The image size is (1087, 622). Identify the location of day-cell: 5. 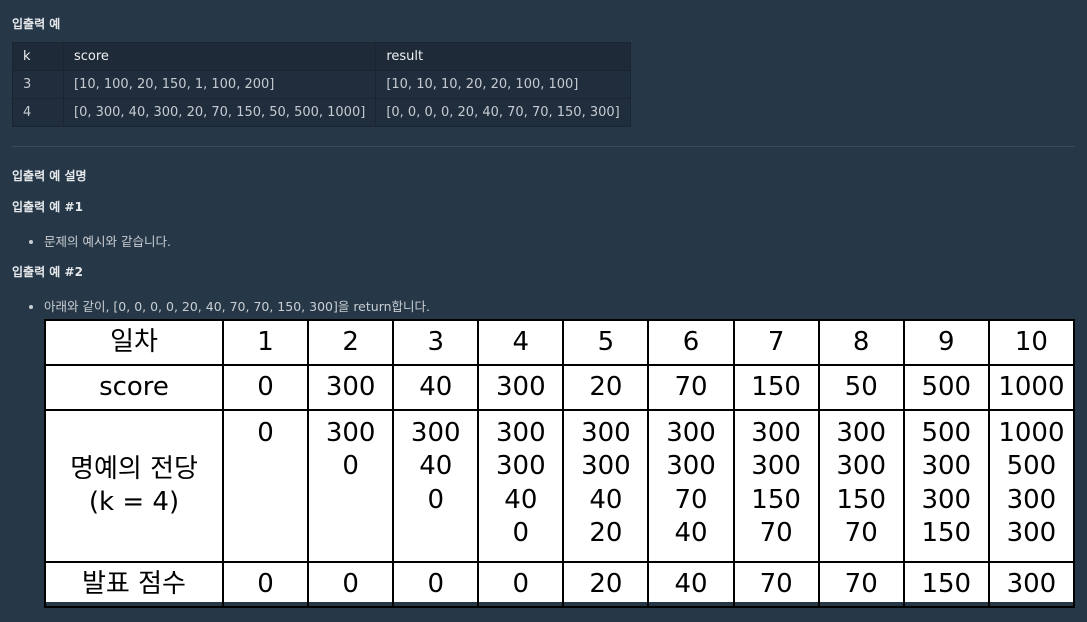
(606, 342).